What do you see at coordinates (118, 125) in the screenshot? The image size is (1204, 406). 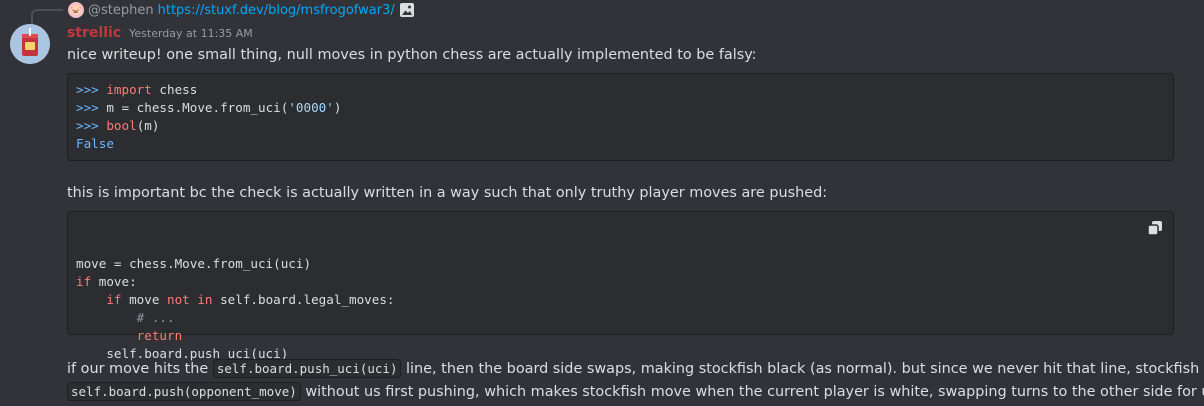 I see `code-block-1-line: >>> bool(m)` at bounding box center [118, 125].